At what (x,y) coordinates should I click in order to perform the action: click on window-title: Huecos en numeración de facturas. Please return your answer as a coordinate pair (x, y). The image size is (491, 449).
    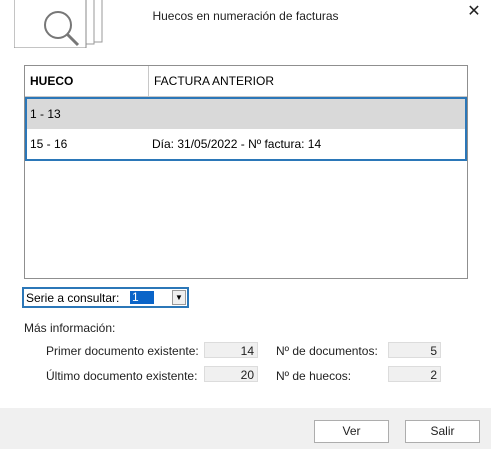
    Looking at the image, I should click on (245, 16).